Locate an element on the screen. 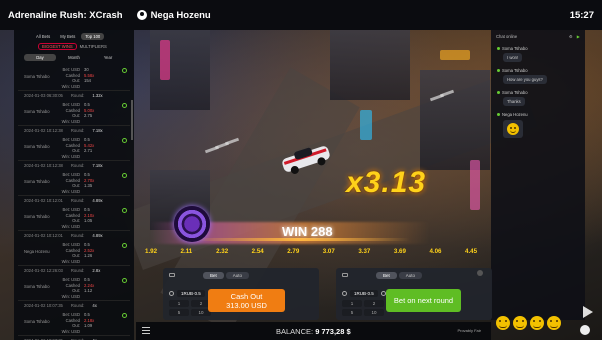 The image size is (602, 340). bottom-bar: BALANCE: 9 773,28 $ Provably Fair is located at coordinates (313, 331).